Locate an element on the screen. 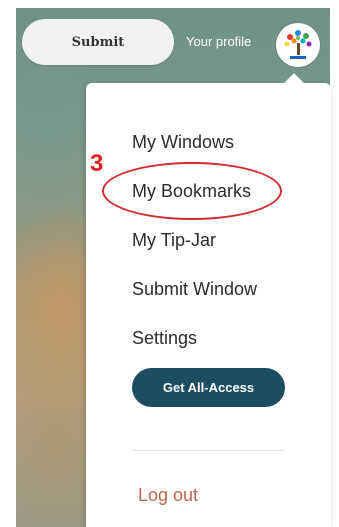 The height and width of the screenshot is (527, 339). log-out-link: Log out is located at coordinates (168, 495).